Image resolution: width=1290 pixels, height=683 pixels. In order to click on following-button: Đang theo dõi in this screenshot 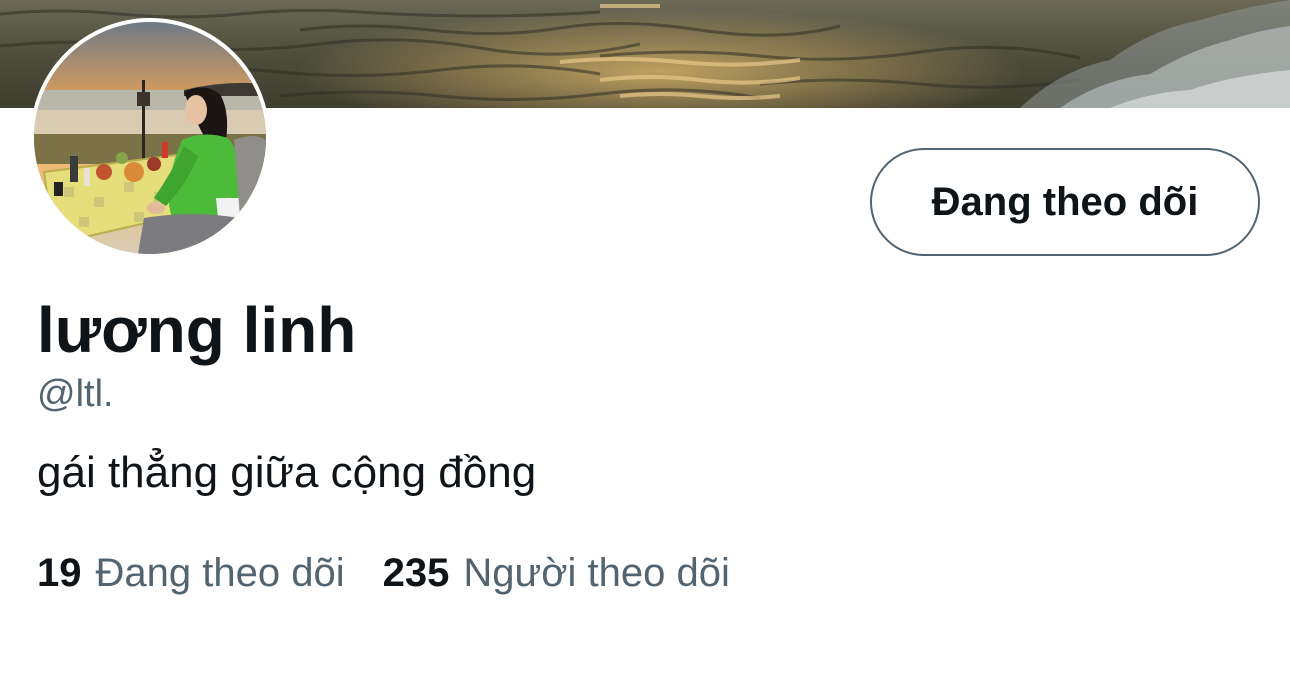, I will do `click(1065, 202)`.